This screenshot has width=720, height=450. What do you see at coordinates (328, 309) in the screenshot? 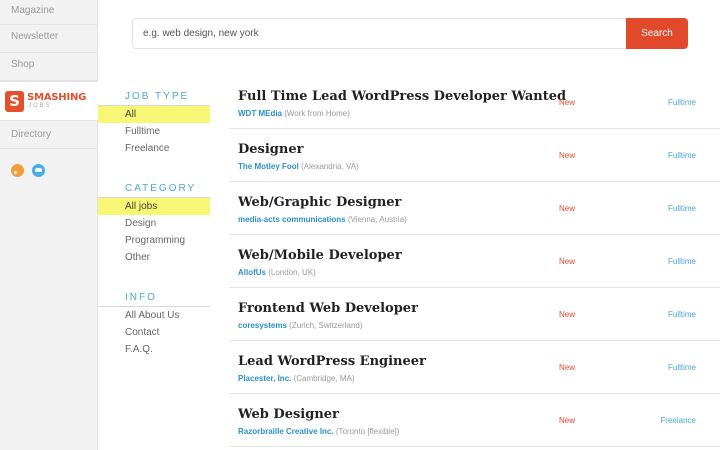
I see `job-title: Frontend Web Developer` at bounding box center [328, 309].